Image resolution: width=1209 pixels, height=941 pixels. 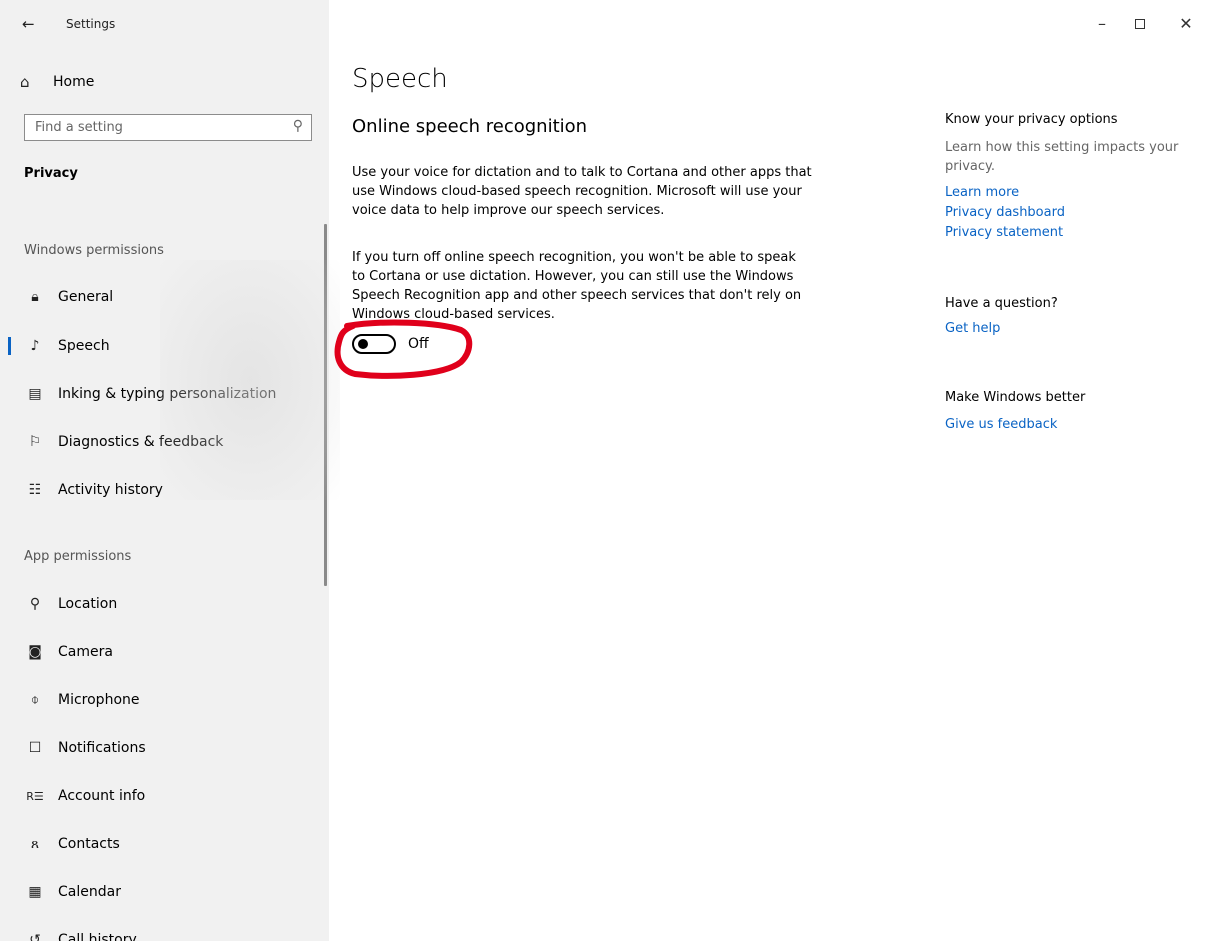 What do you see at coordinates (160, 930) in the screenshot?
I see `sidebar-item-call-history: ↺ Call history` at bounding box center [160, 930].